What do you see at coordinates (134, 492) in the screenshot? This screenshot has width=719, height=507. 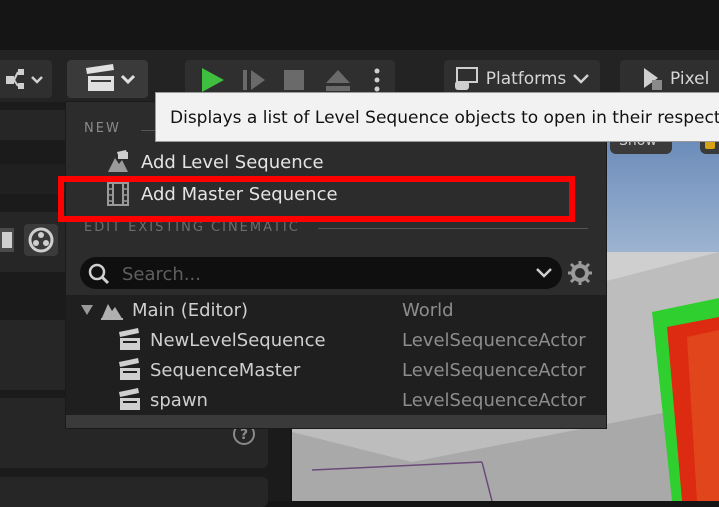 I see `panel-row` at bounding box center [134, 492].